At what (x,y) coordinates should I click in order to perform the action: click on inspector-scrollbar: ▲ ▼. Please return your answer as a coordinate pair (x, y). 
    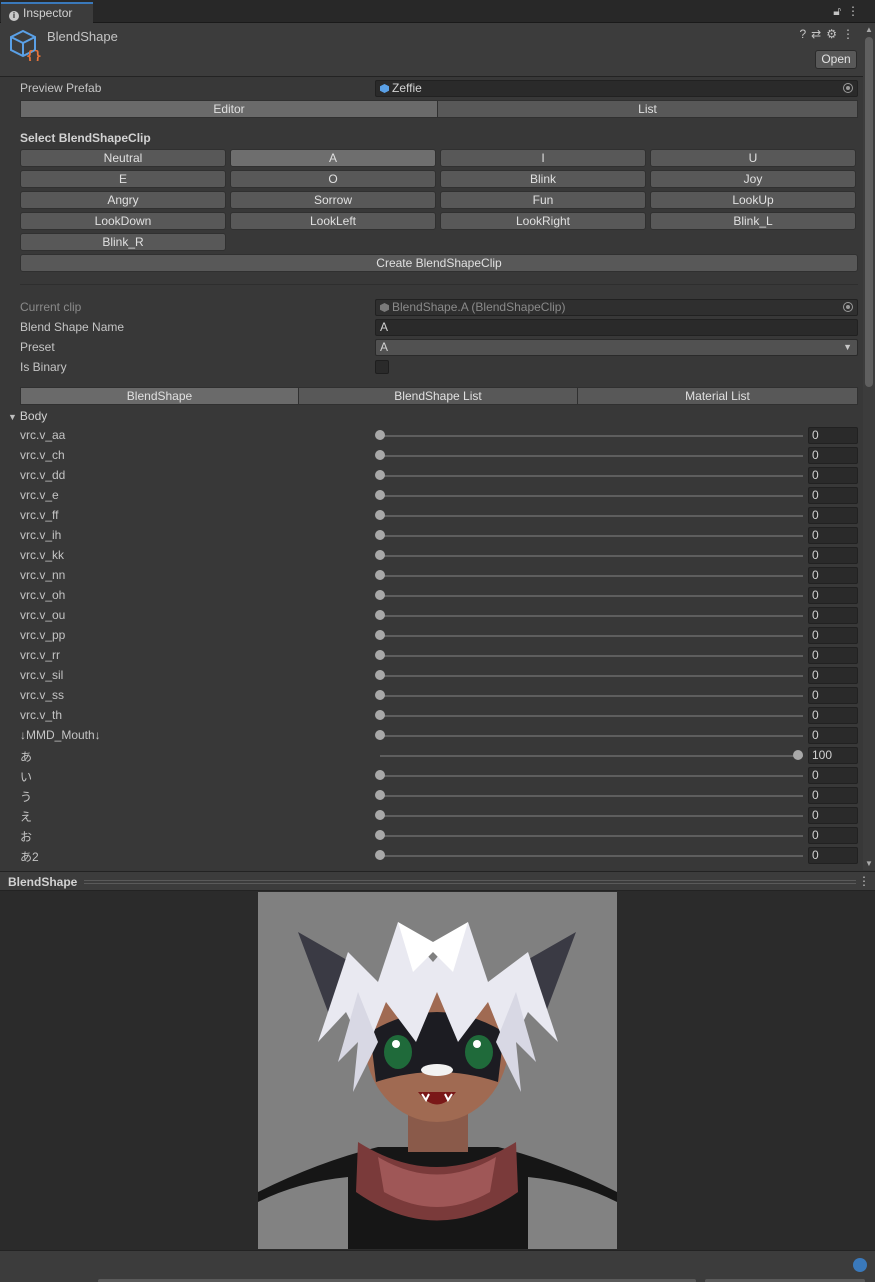
    Looking at the image, I should click on (869, 446).